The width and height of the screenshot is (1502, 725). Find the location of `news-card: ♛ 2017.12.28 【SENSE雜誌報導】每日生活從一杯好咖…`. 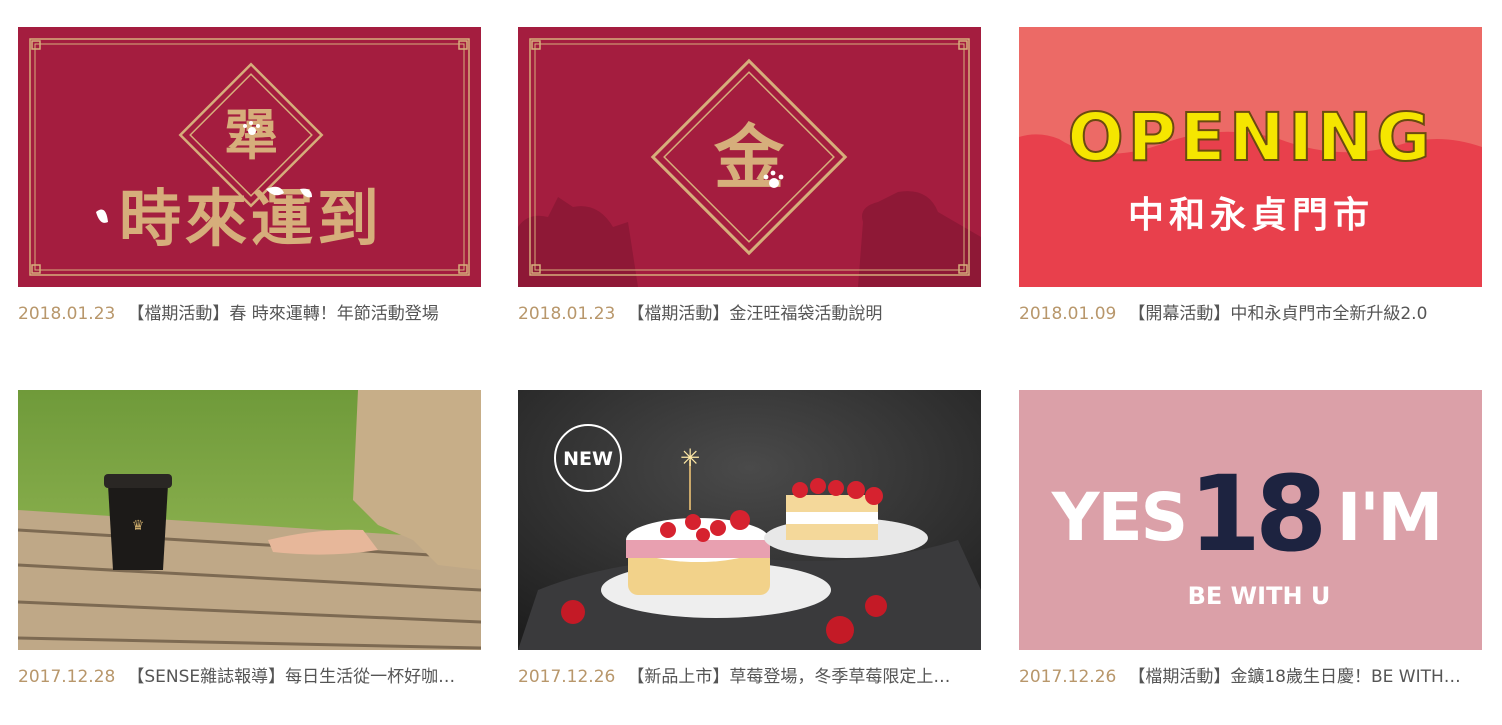

news-card: ♛ 2017.12.28 【SENSE雜誌報導】每日生活從一杯好咖… is located at coordinates (249, 539).